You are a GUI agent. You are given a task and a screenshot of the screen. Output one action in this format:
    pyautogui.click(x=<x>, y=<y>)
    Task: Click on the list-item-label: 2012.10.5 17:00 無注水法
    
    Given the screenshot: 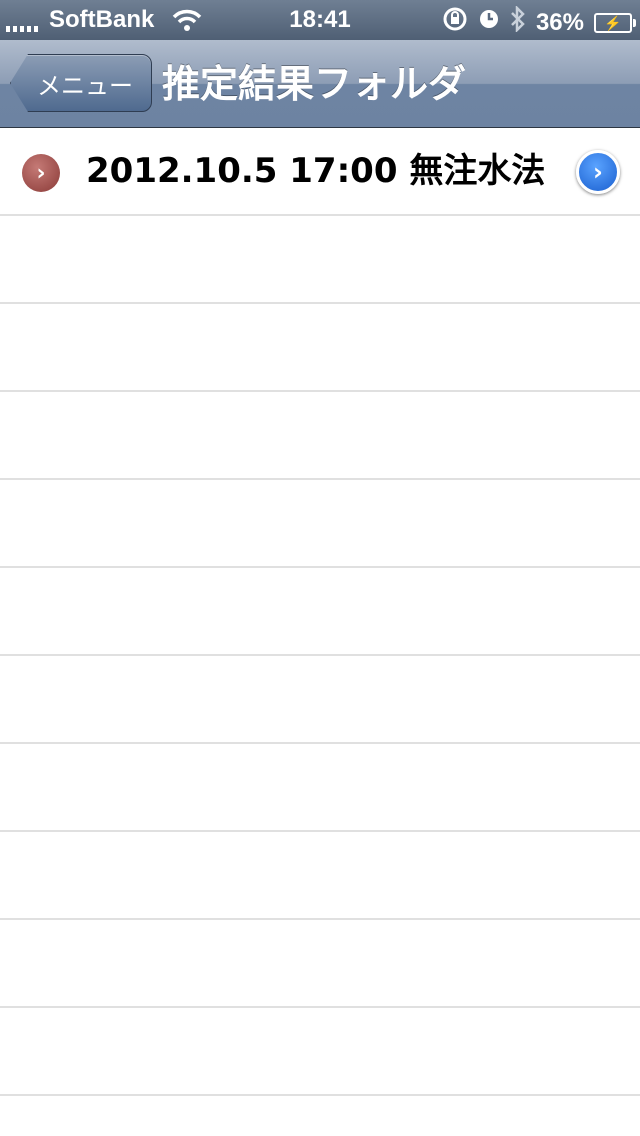 What is the action you would take?
    pyautogui.click(x=316, y=171)
    